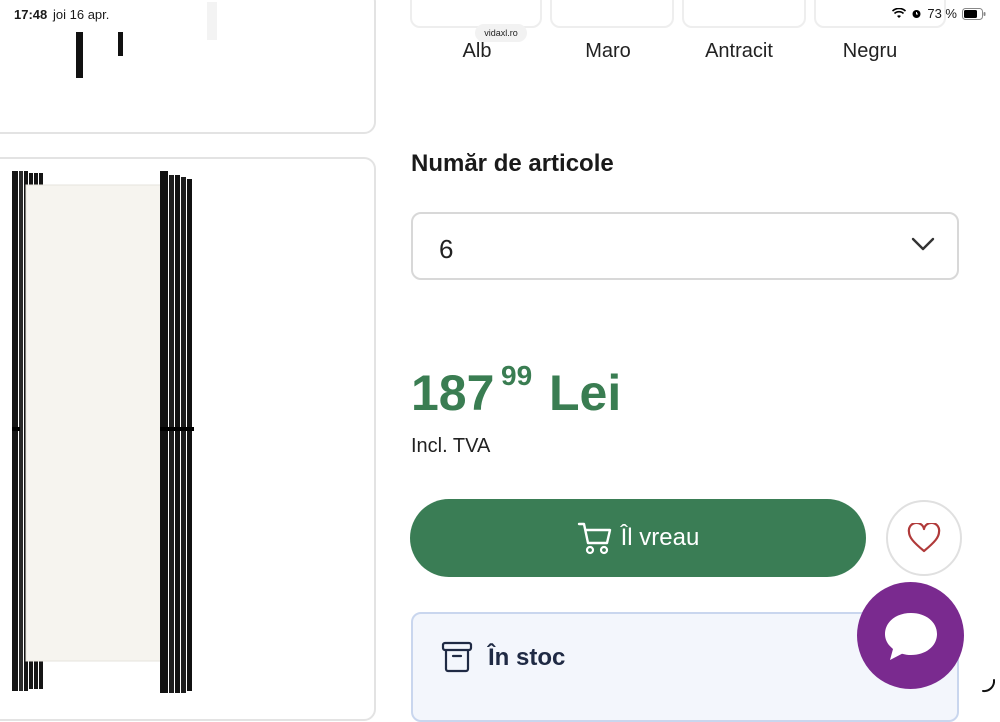 The width and height of the screenshot is (1000, 722). I want to click on chat-bubble-icon, so click(910, 636).